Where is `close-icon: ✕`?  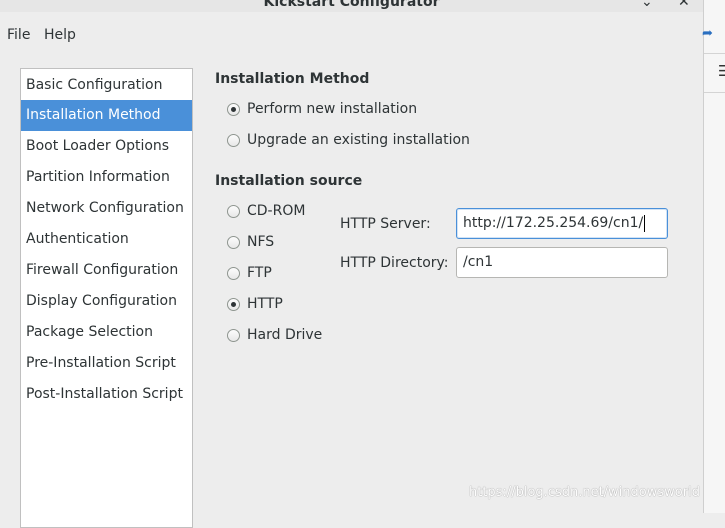 close-icon: ✕ is located at coordinates (684, 5).